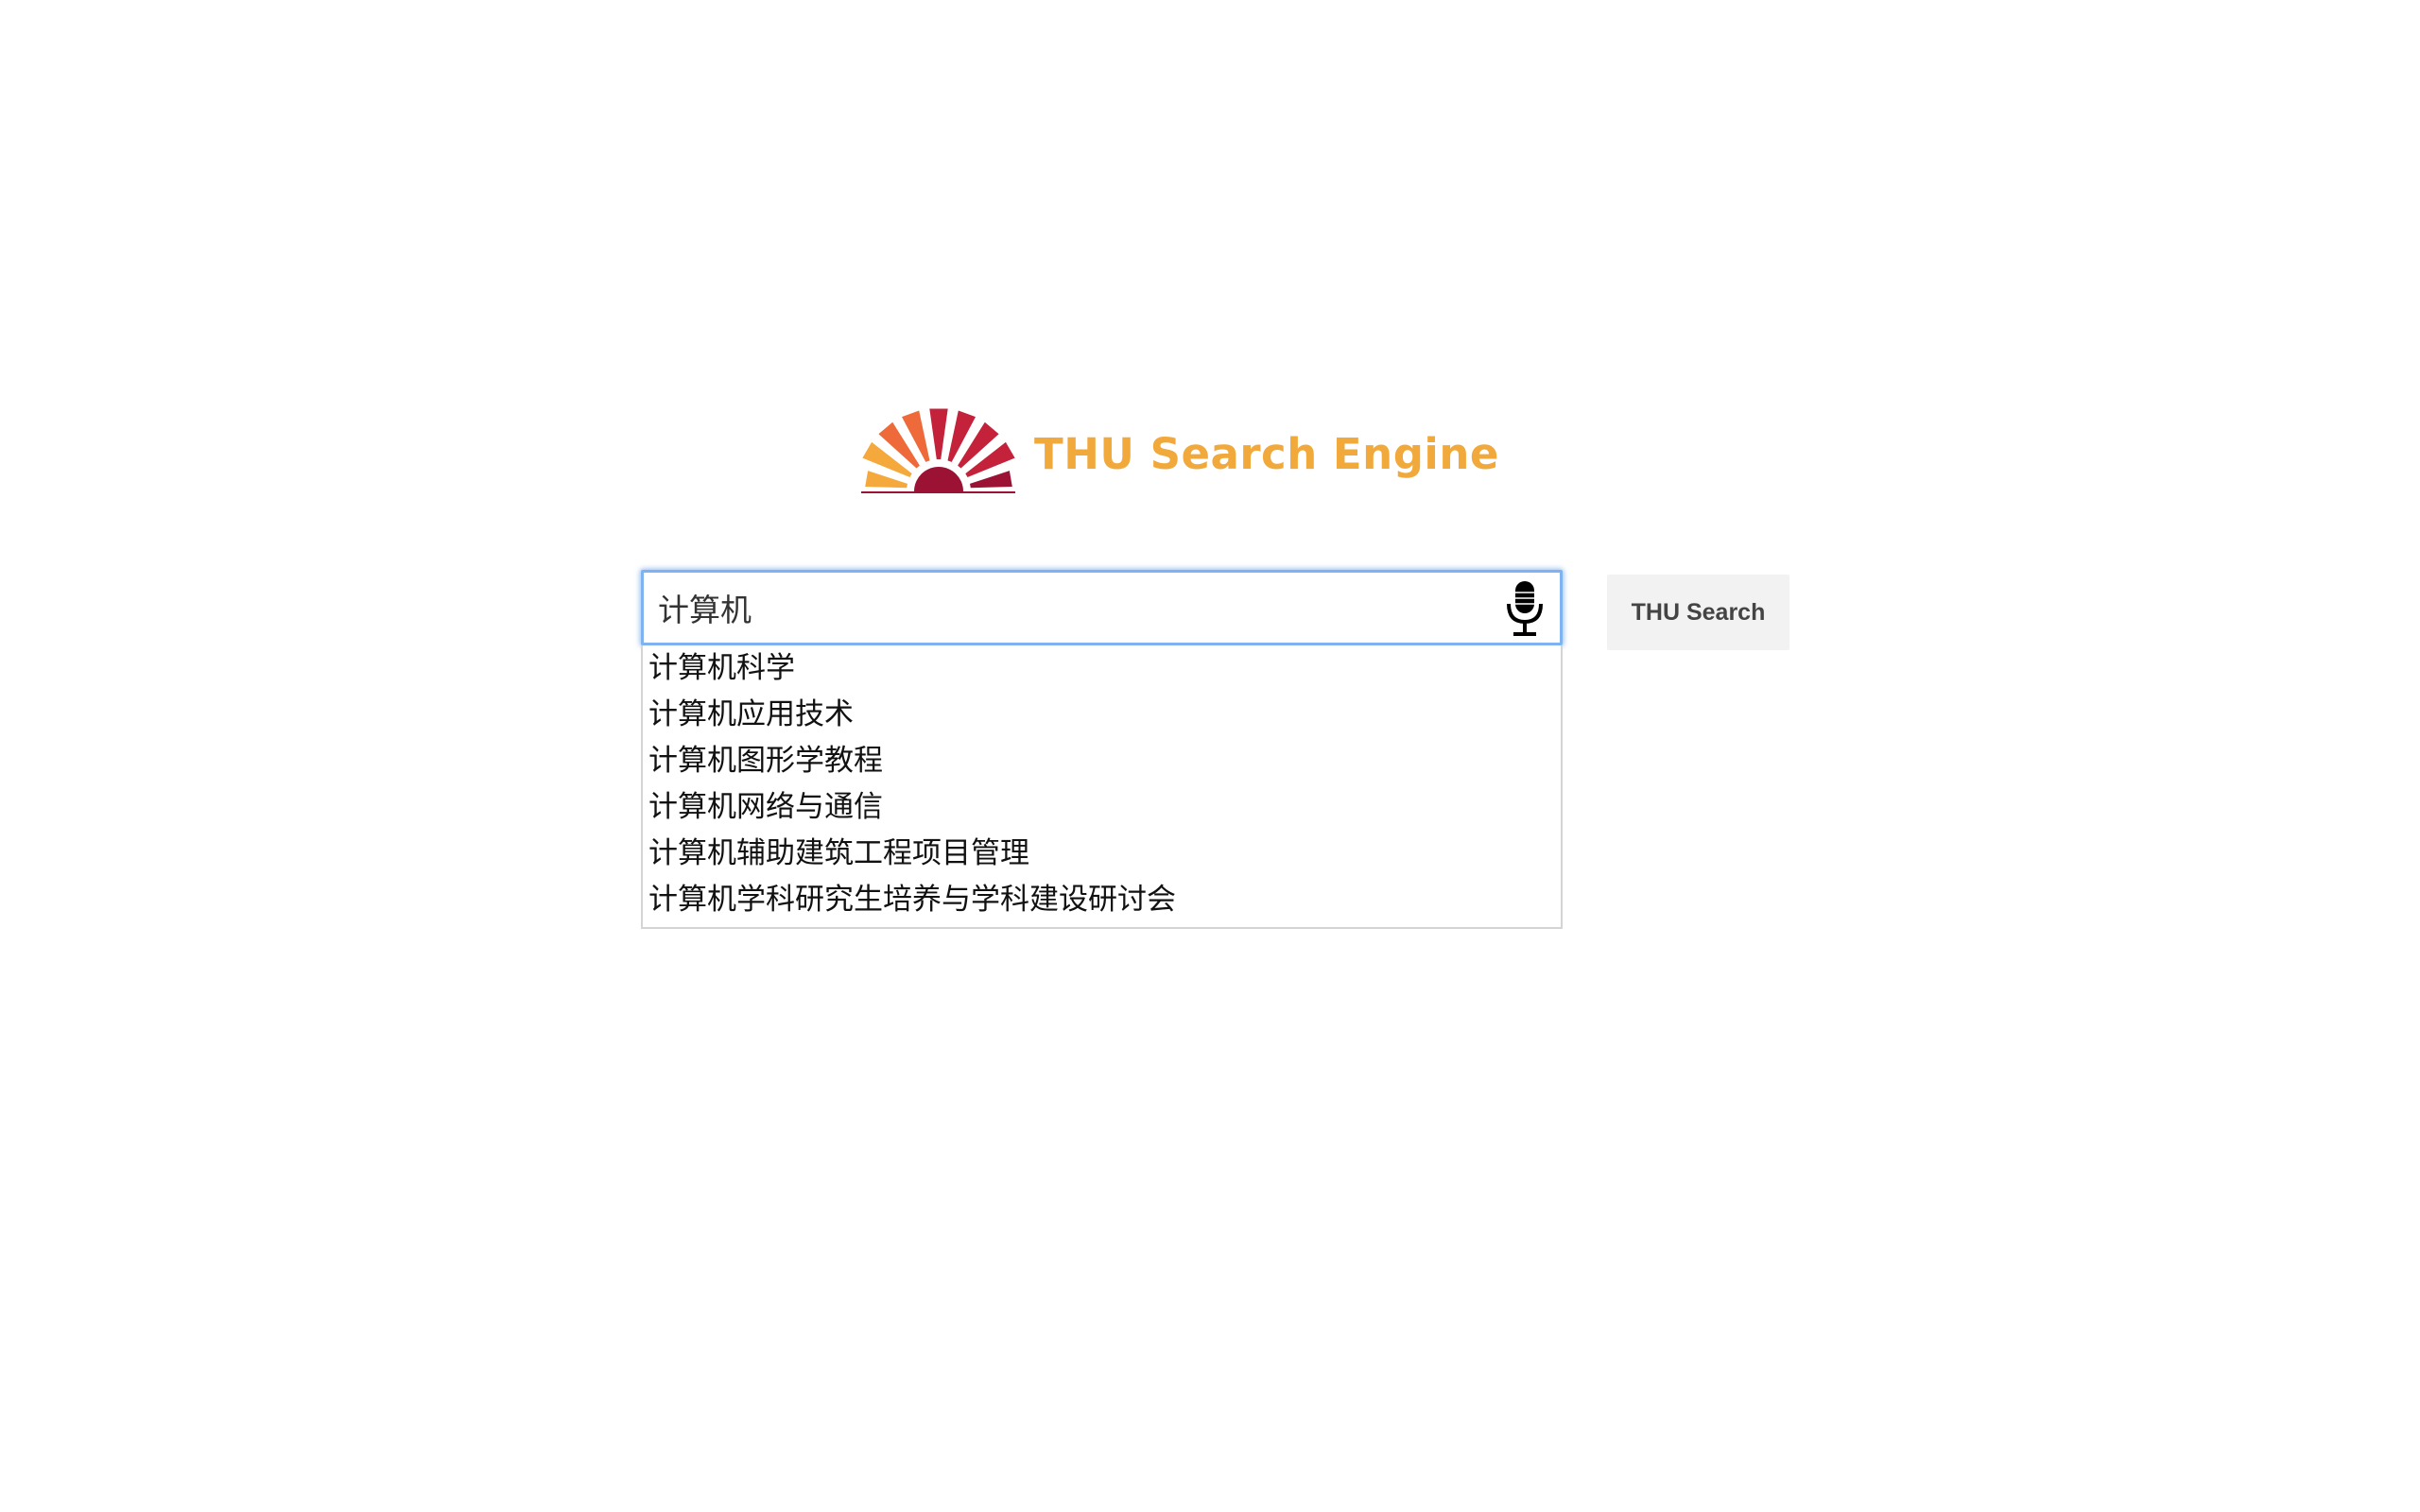  I want to click on suggestion-item: 计算机网络与通信, so click(1101, 807).